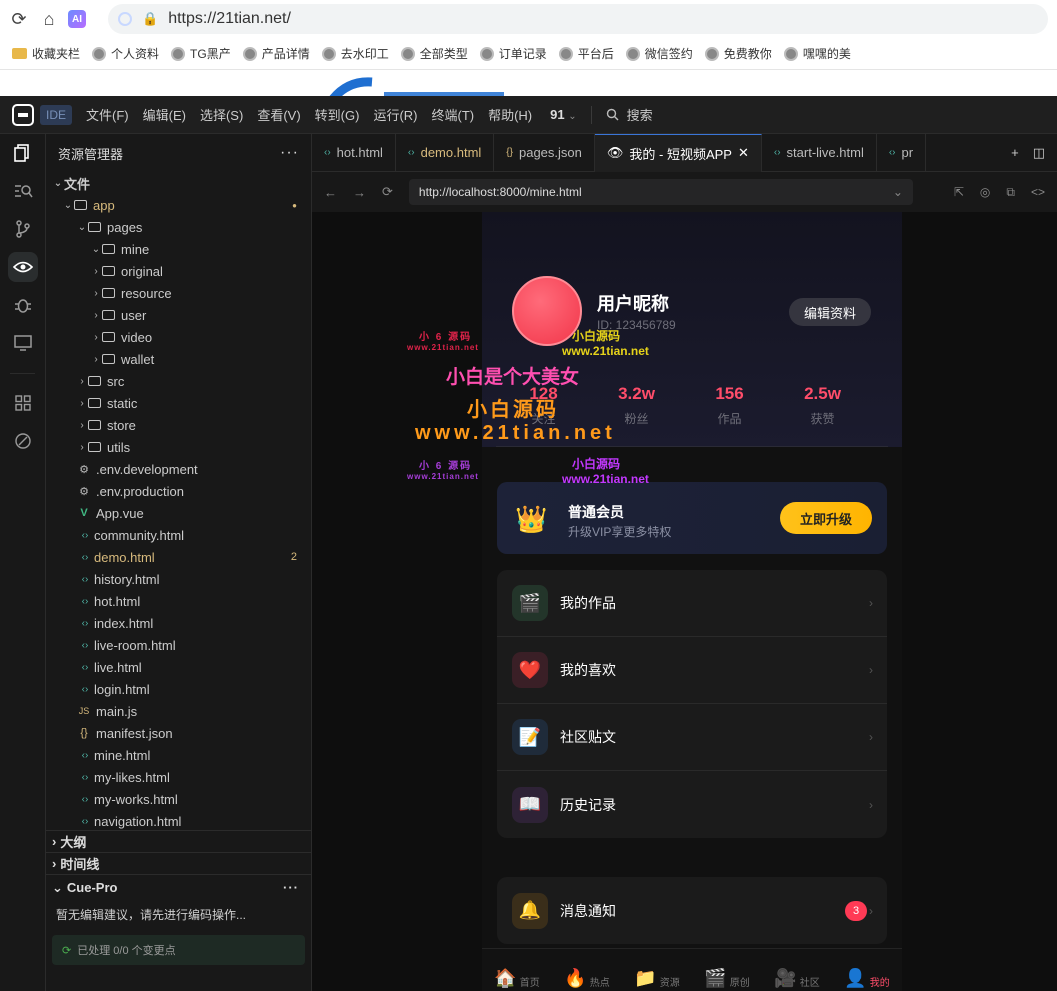 The image size is (1057, 991). What do you see at coordinates (178, 579) in the screenshot?
I see `tree-item: ‹› history.html` at bounding box center [178, 579].